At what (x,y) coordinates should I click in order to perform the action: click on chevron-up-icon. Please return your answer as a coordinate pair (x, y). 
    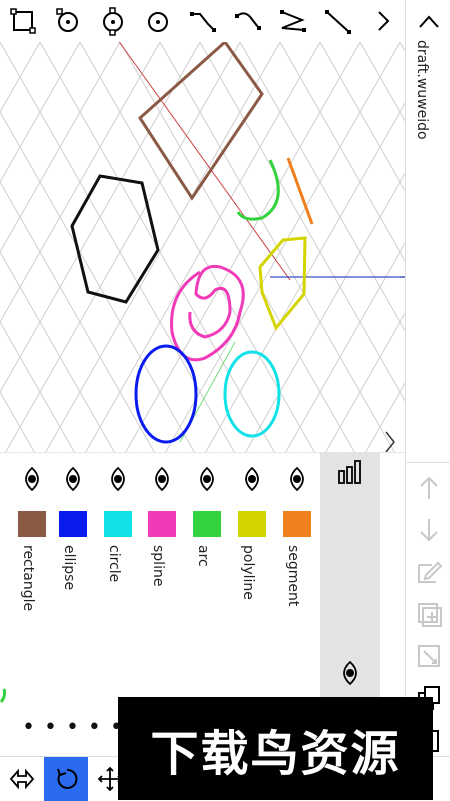
    Looking at the image, I should click on (428, 22).